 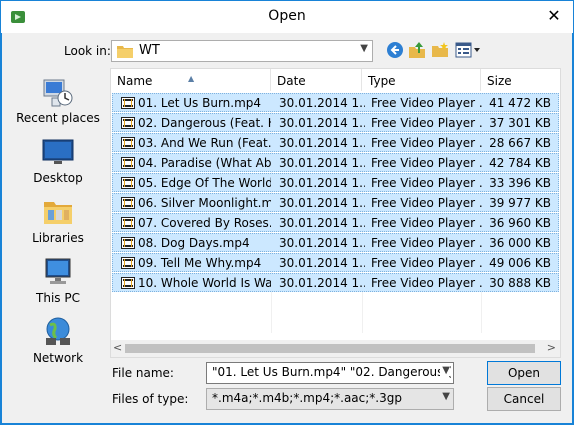 I want to click on horizontal-scrollbar: < >, so click(x=335, y=348).